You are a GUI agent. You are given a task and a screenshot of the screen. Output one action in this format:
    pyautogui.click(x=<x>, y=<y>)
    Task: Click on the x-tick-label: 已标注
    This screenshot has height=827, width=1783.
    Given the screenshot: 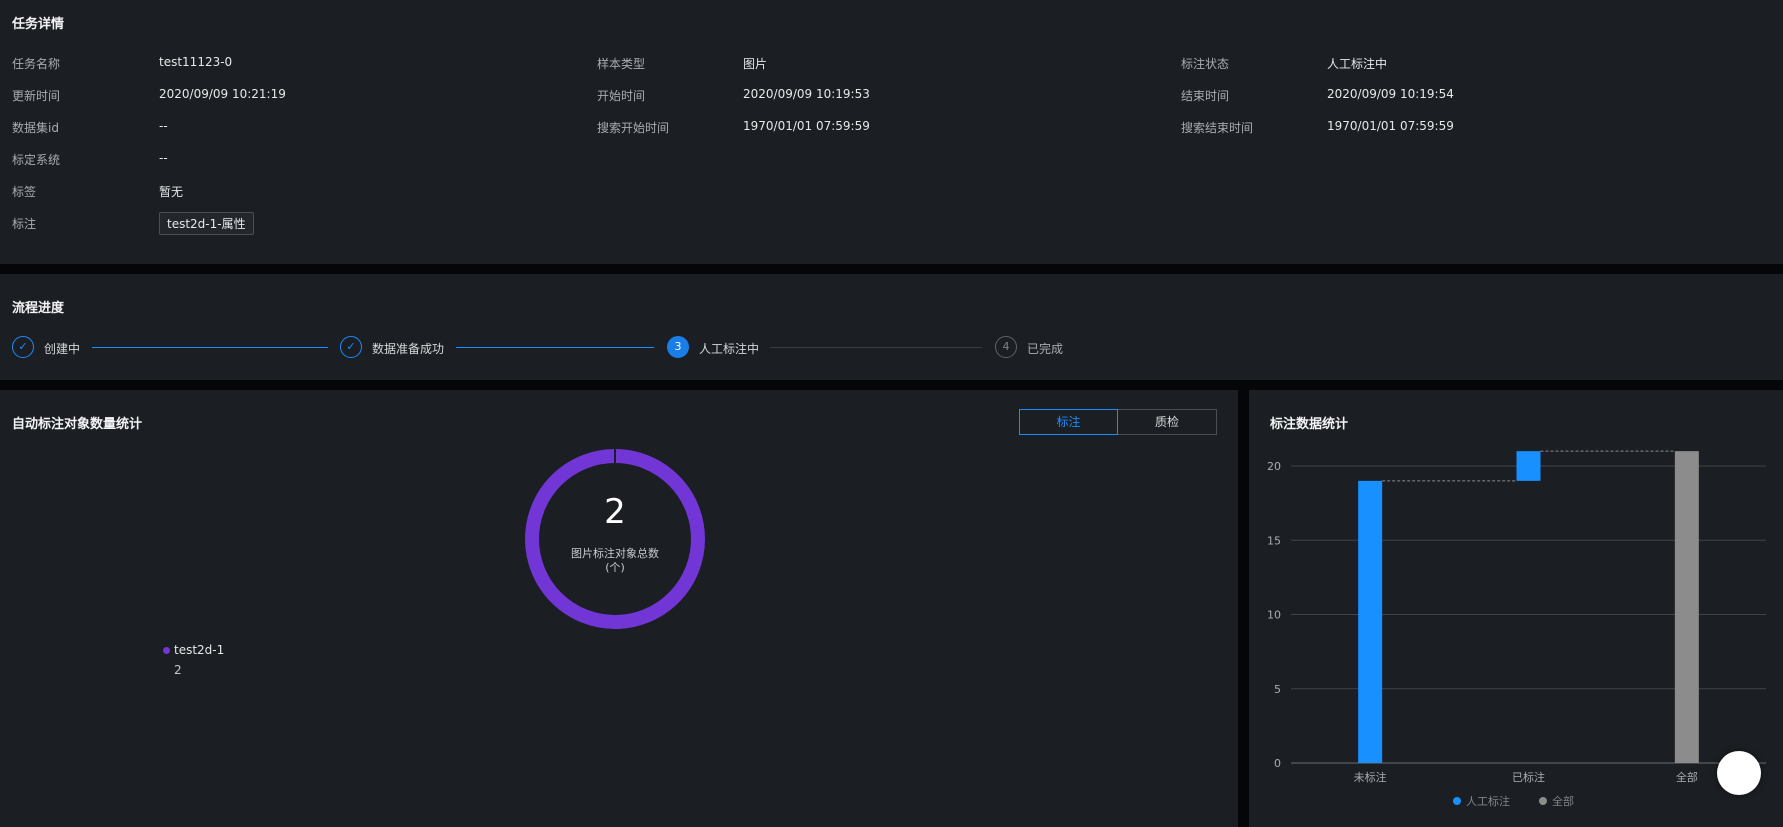 What is the action you would take?
    pyautogui.click(x=1528, y=777)
    